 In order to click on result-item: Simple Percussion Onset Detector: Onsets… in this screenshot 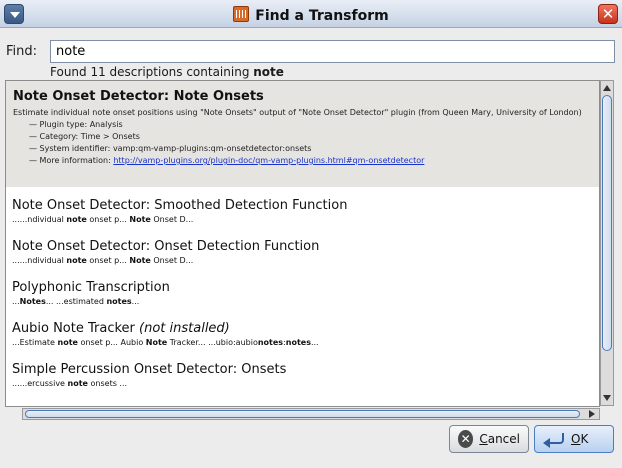, I will do `click(302, 375)`.